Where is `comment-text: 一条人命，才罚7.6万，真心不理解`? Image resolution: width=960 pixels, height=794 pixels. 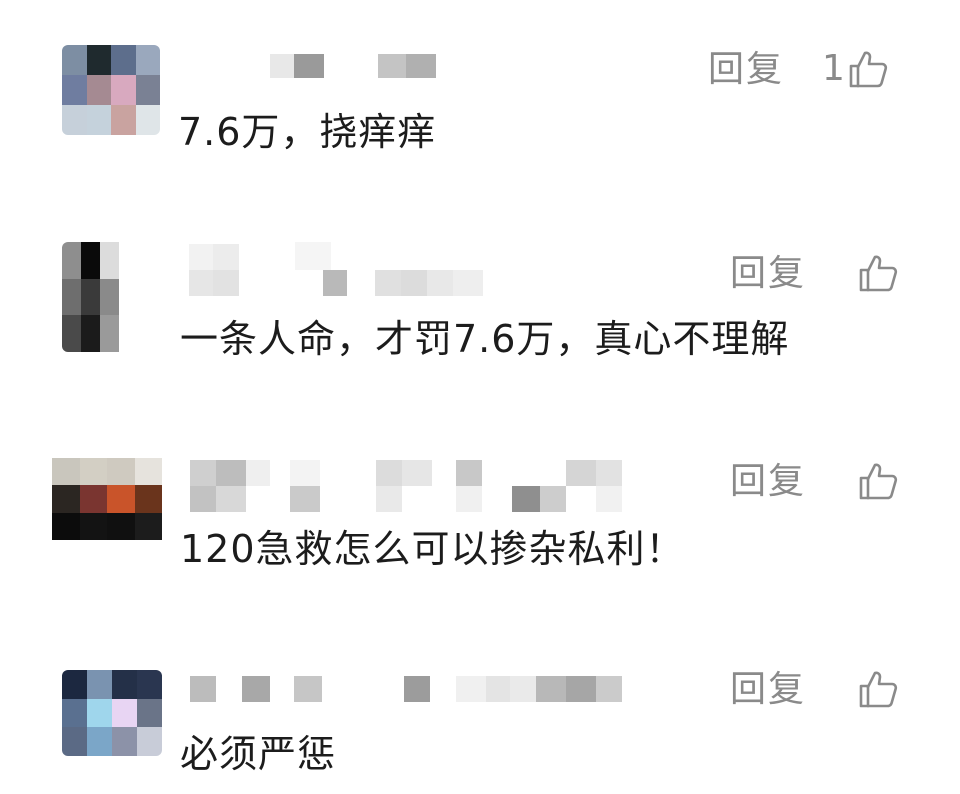
comment-text: 一条人命，才罚7.6万，真心不理解 is located at coordinates (485, 339).